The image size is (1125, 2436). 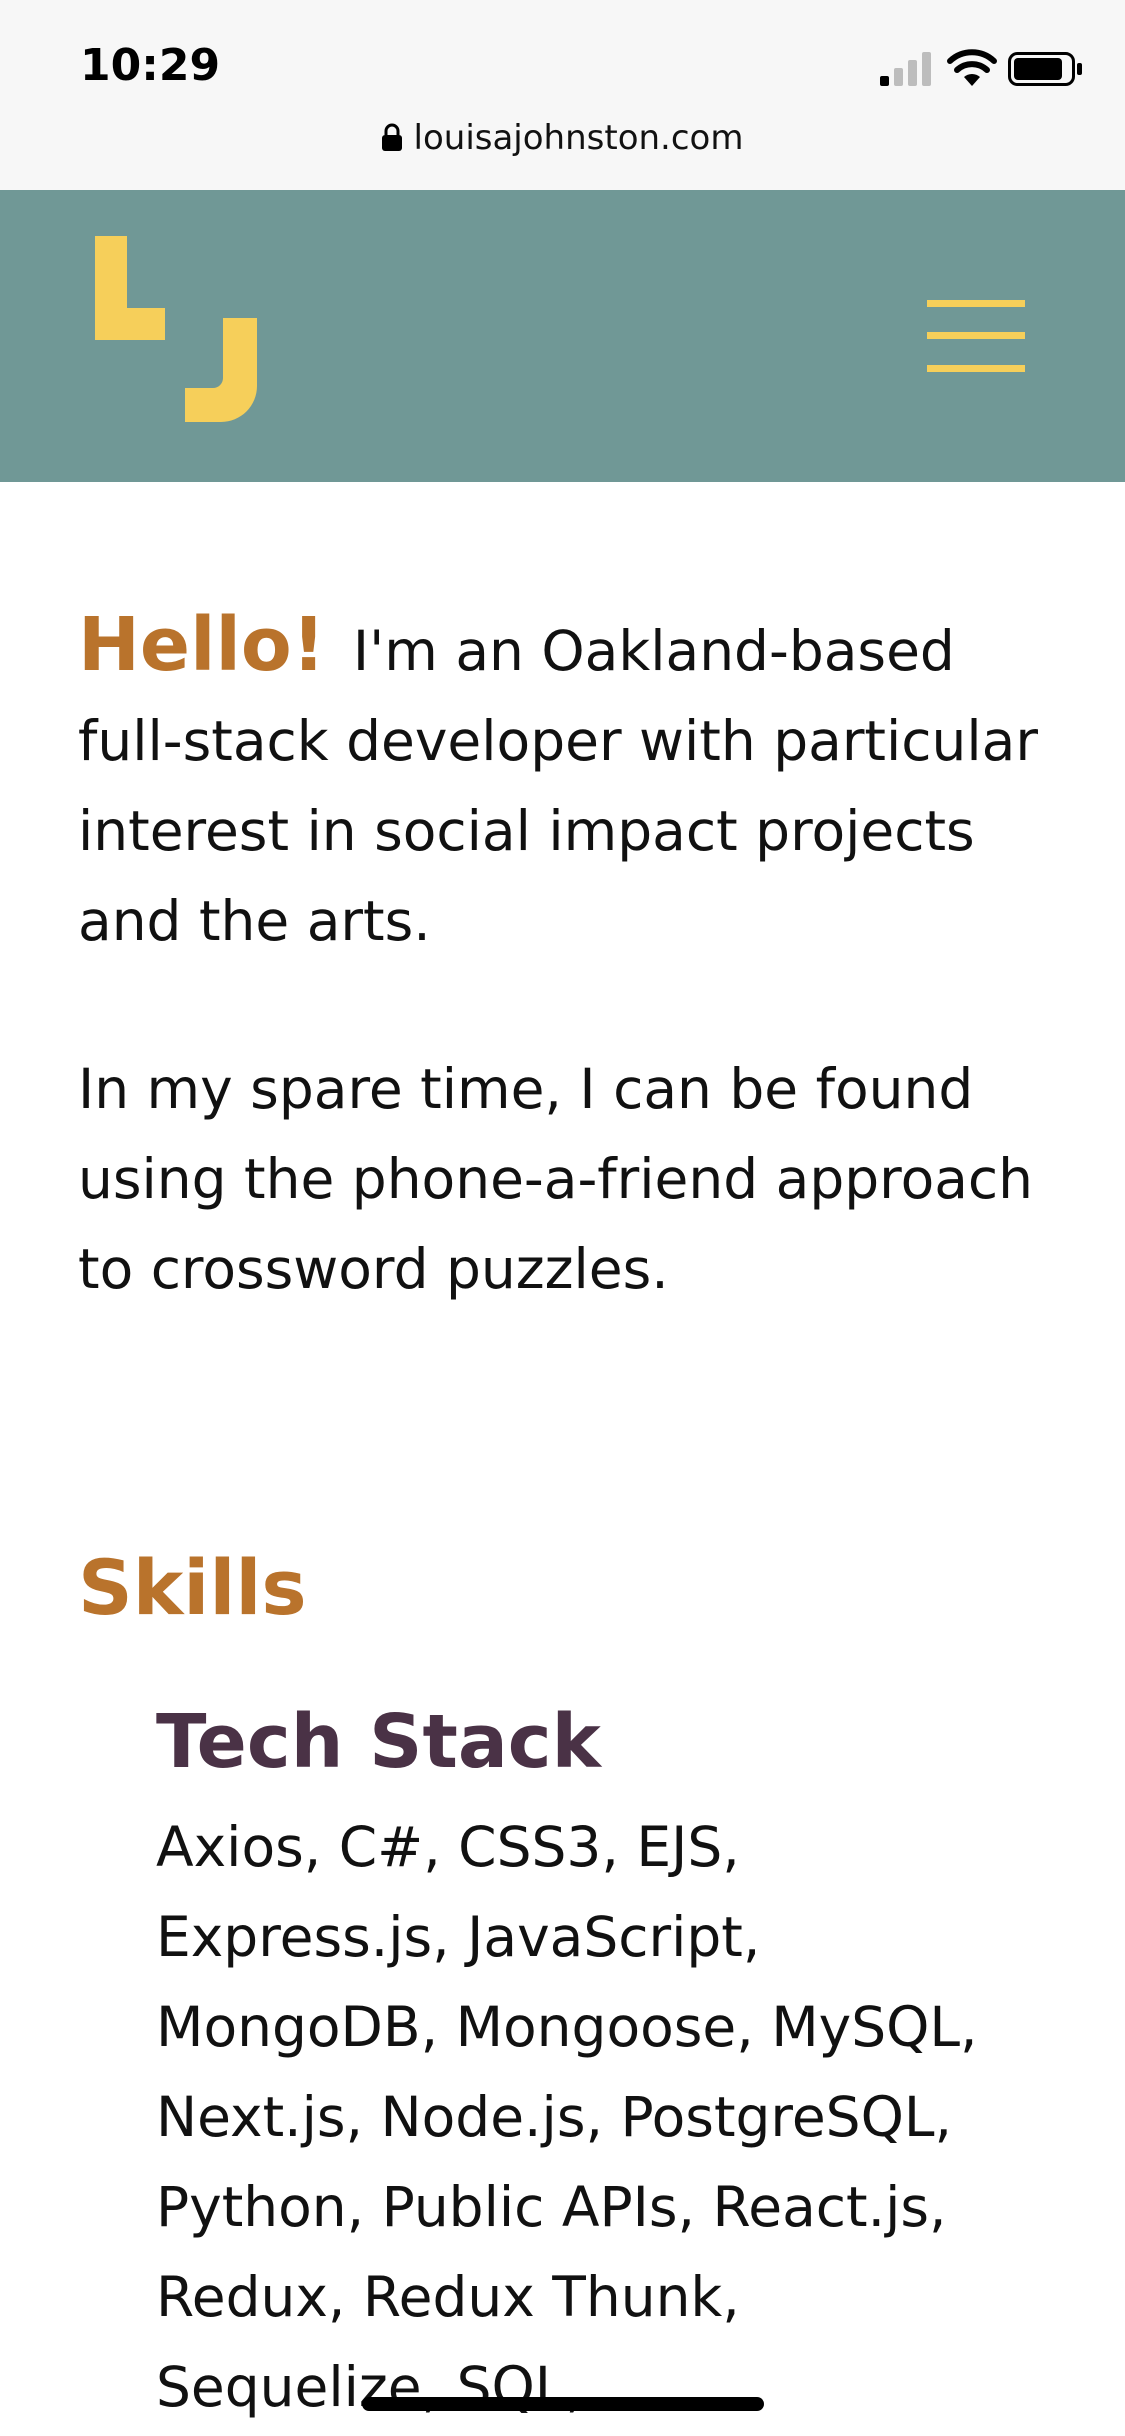 What do you see at coordinates (905, 69) in the screenshot?
I see `signal-icon` at bounding box center [905, 69].